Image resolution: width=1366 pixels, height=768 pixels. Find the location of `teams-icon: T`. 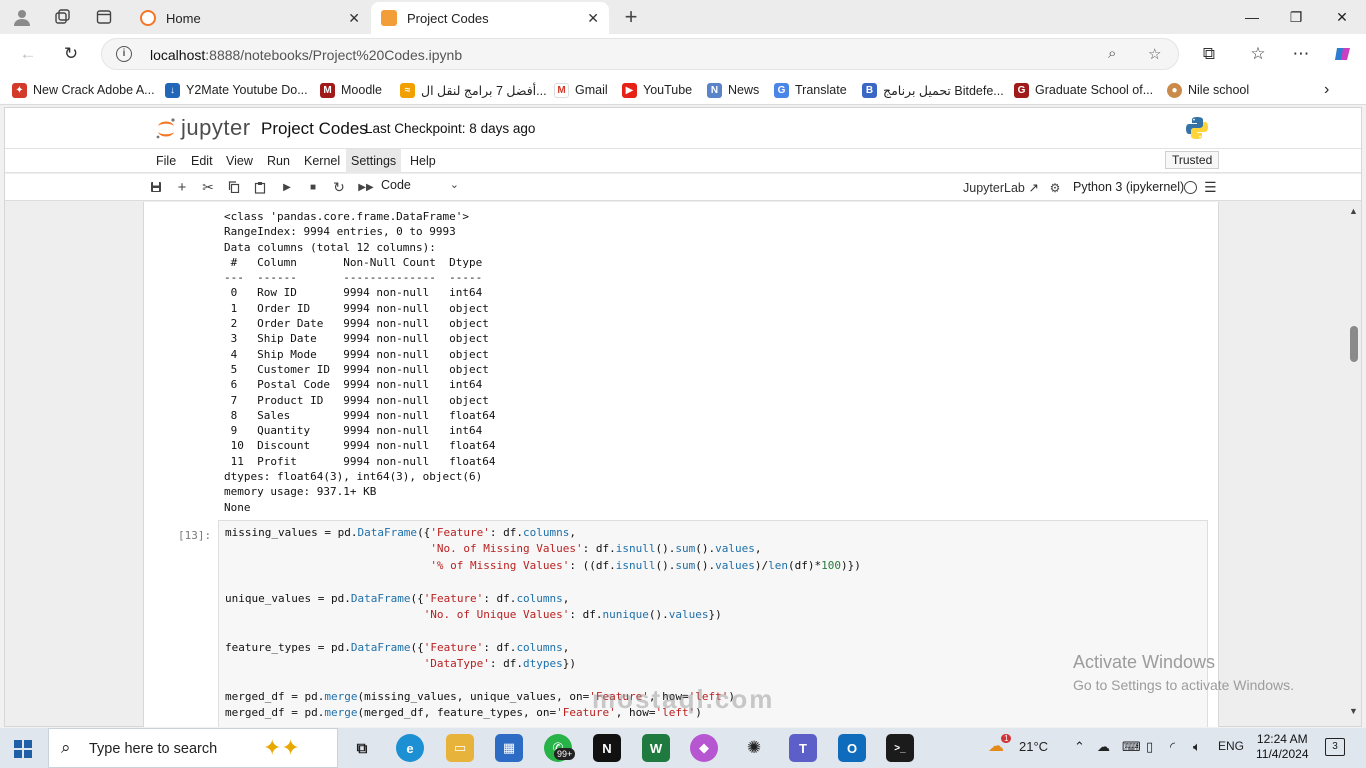

teams-icon: T is located at coordinates (803, 748).